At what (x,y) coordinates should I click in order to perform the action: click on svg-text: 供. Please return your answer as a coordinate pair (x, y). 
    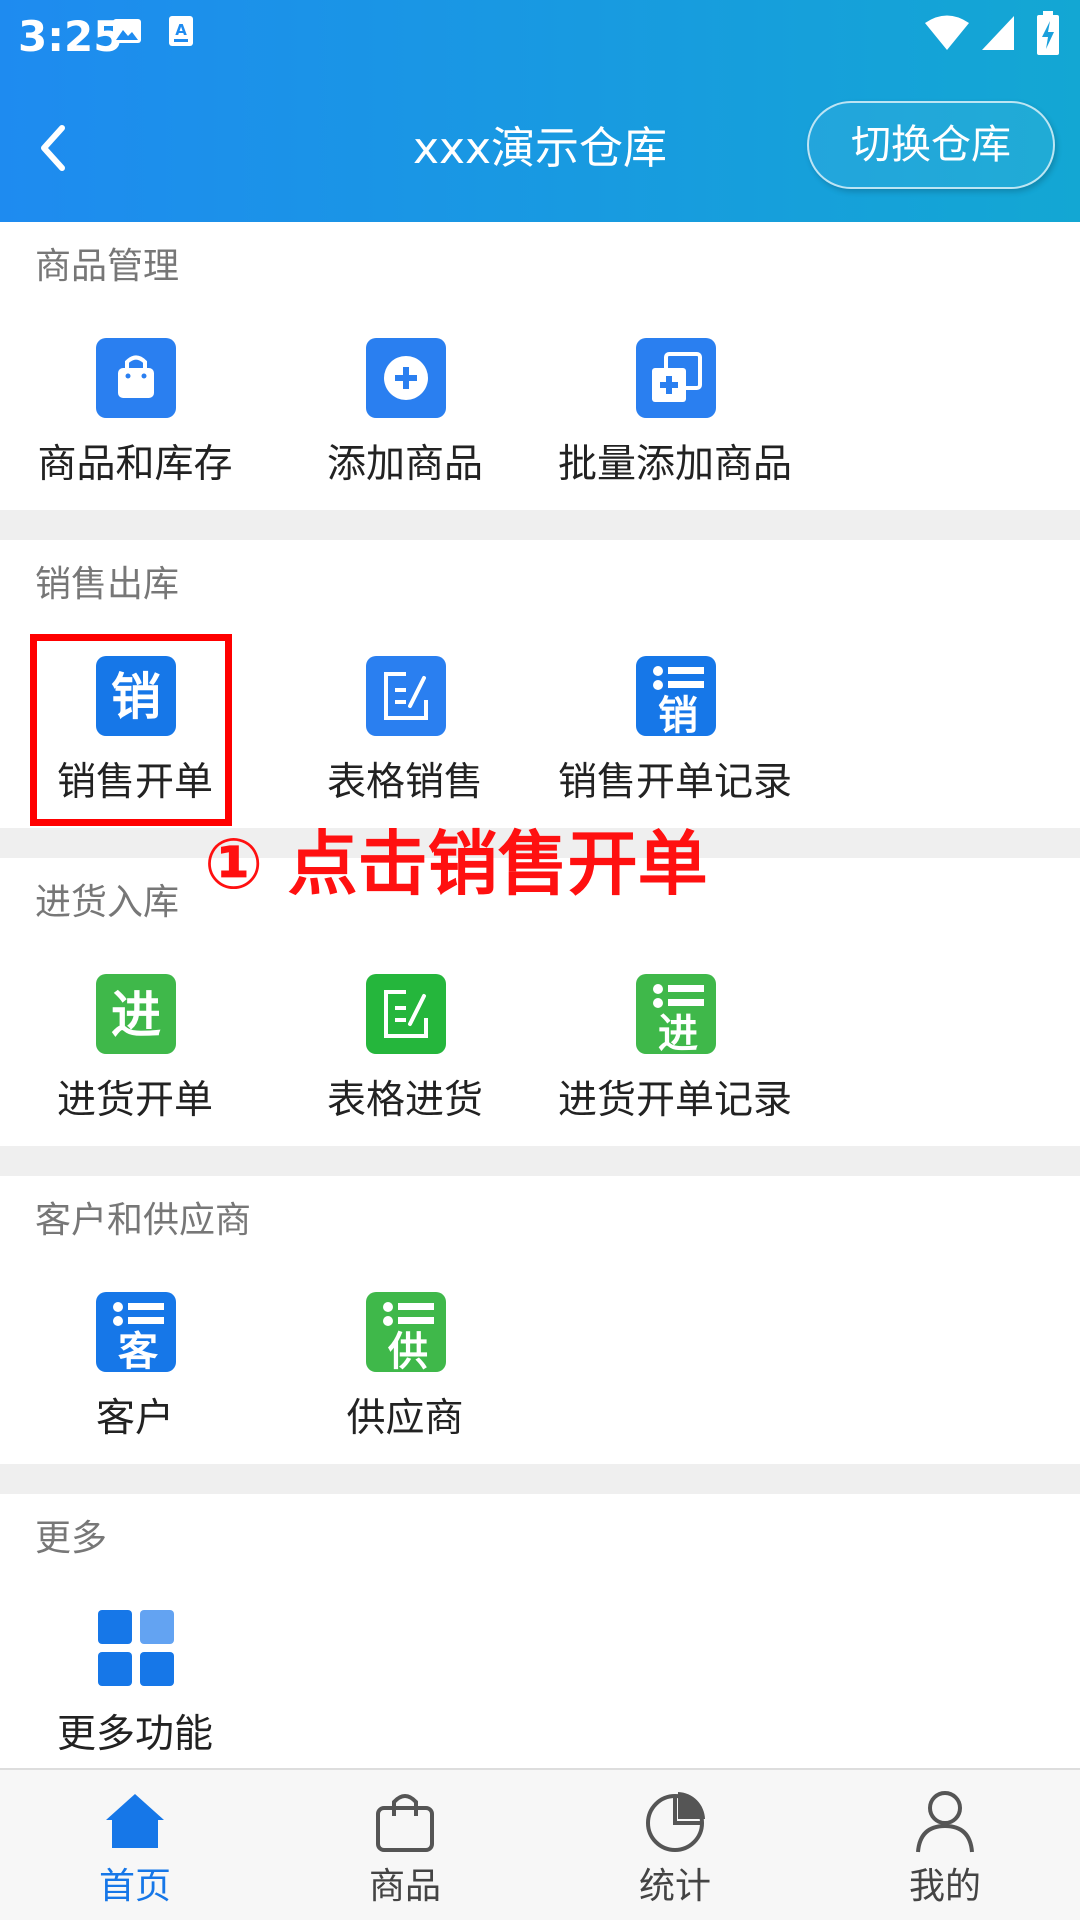
    Looking at the image, I should click on (408, 1350).